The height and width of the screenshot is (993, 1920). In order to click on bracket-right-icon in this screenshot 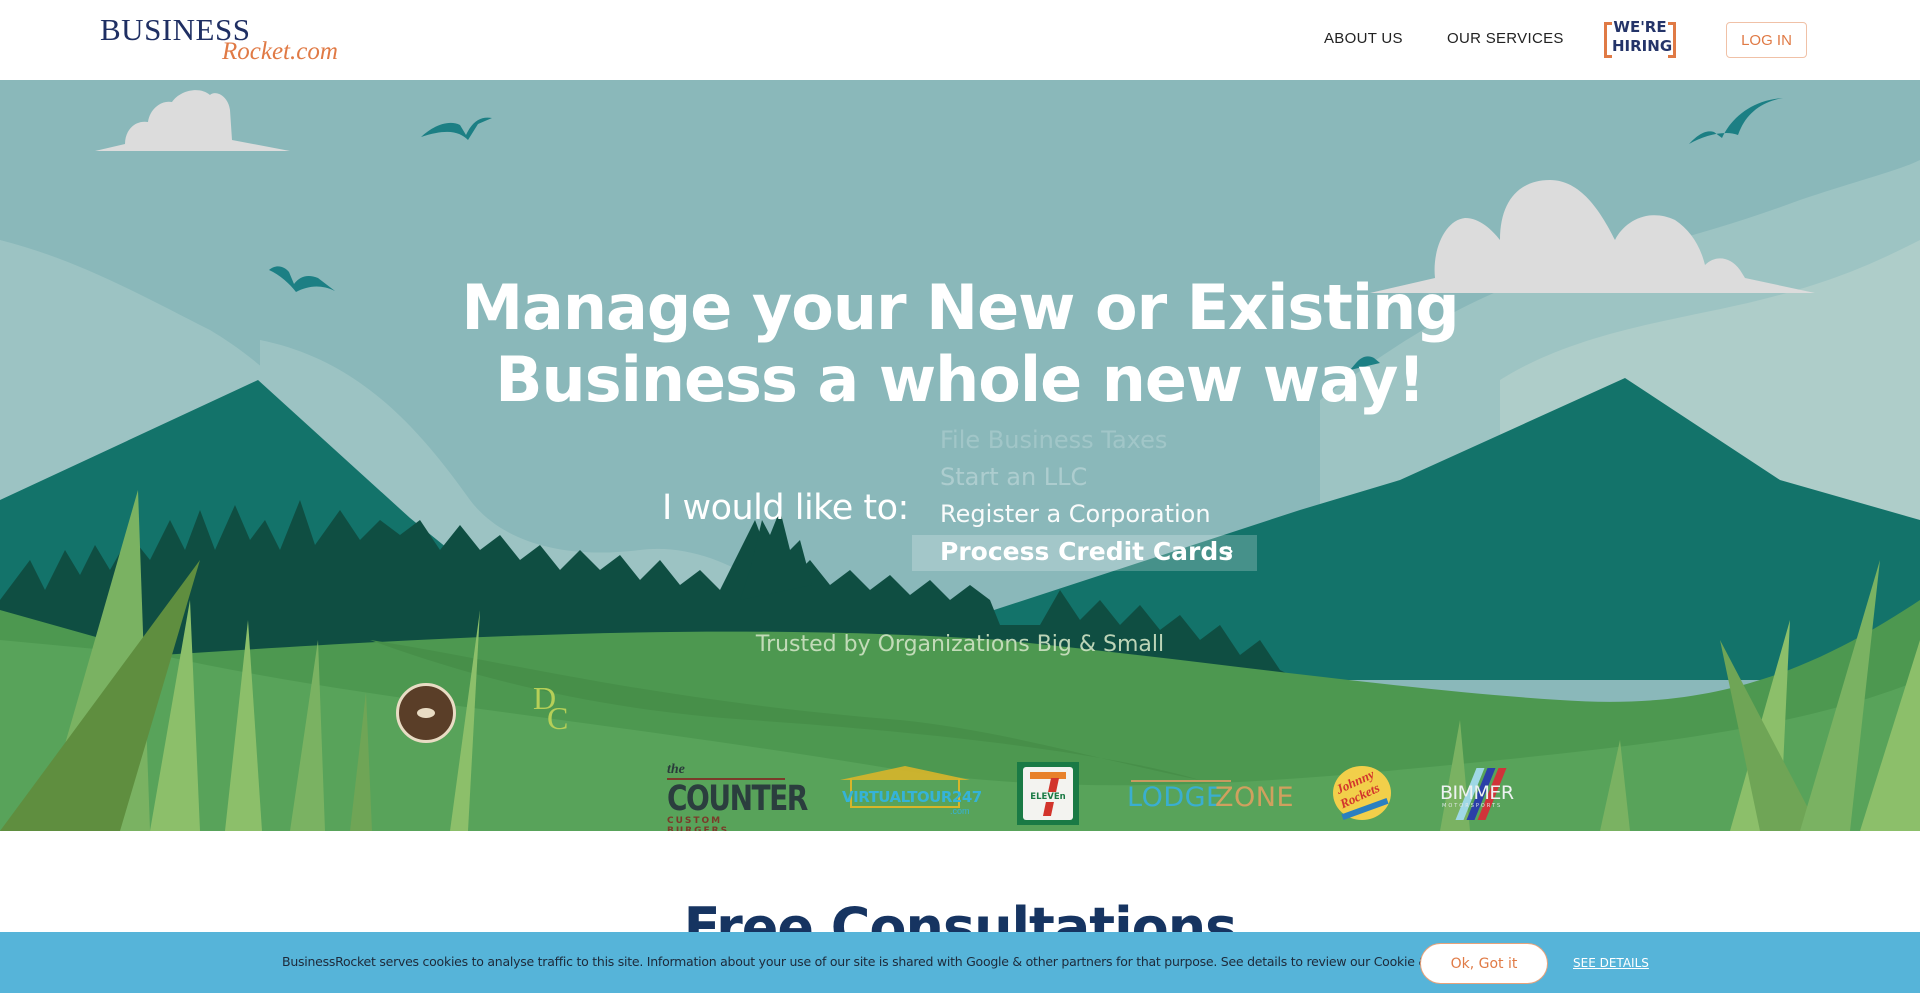, I will do `click(1672, 40)`.